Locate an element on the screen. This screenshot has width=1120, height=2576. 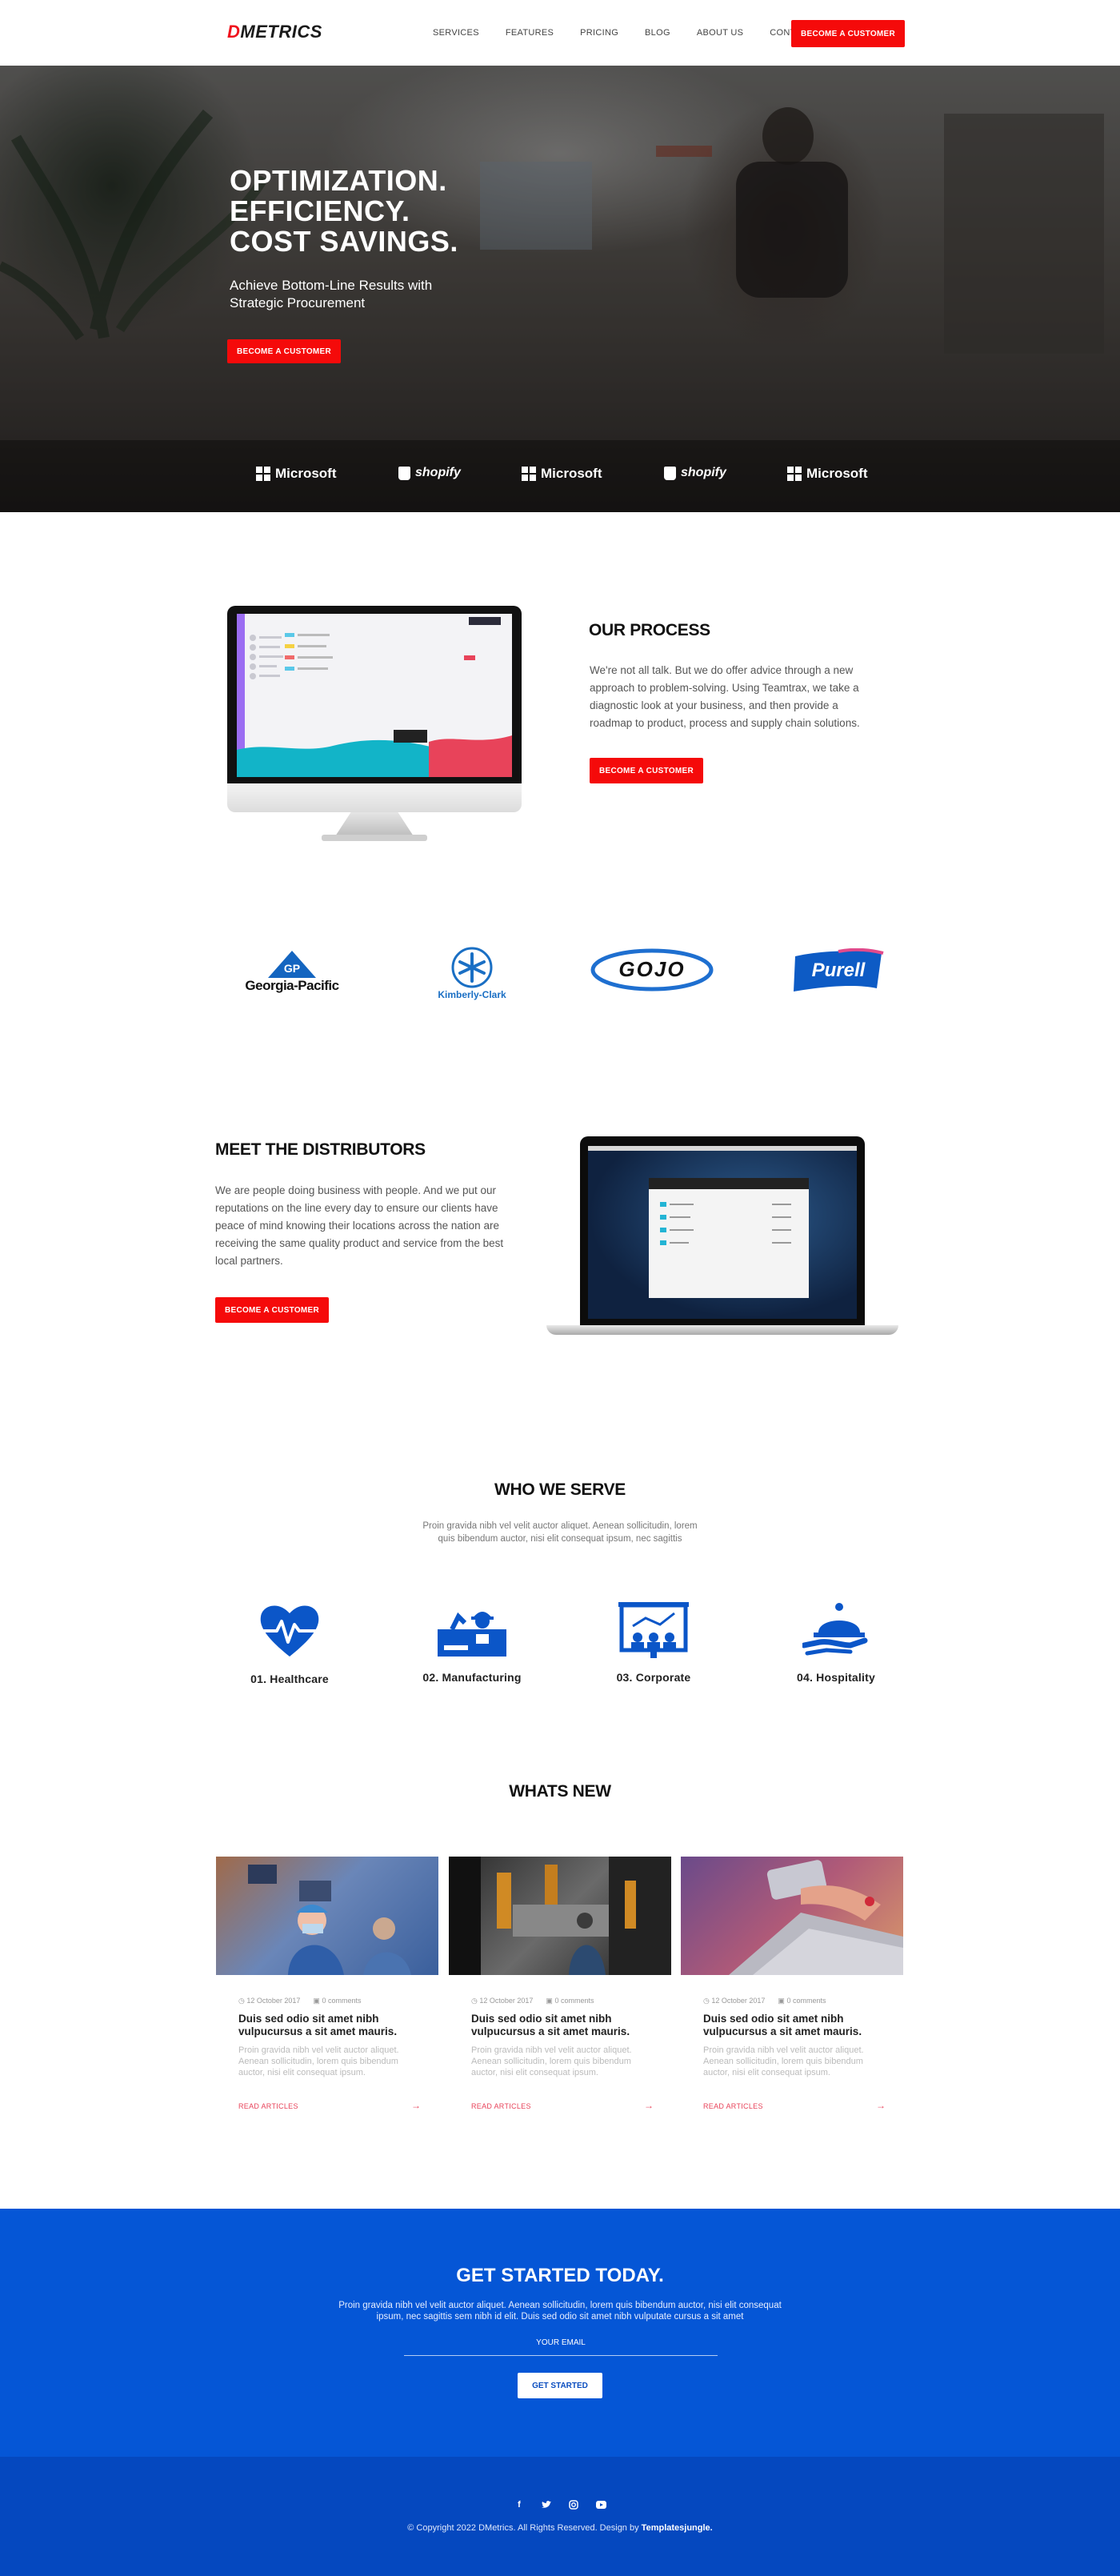
youtube-icon is located at coordinates (600, 2504).